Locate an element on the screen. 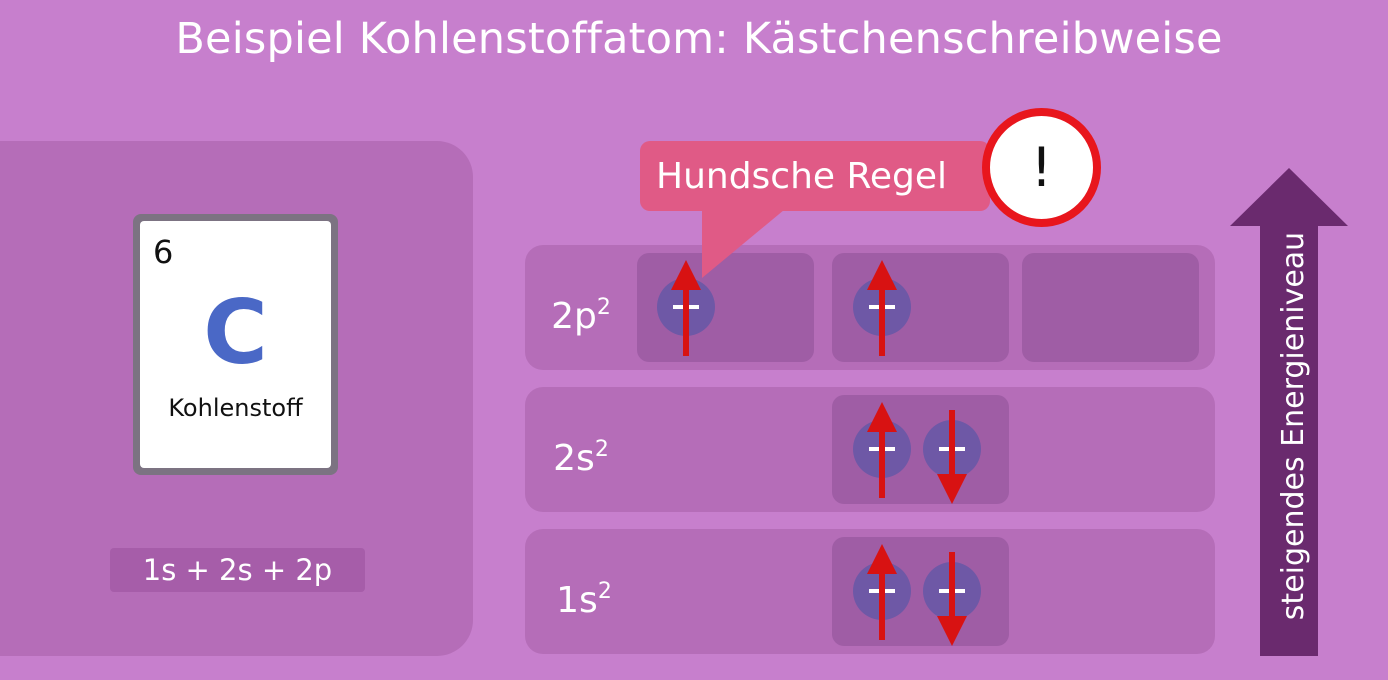 The height and width of the screenshot is (680, 1388). energy-level-1s: 1s2 is located at coordinates (870, 591).